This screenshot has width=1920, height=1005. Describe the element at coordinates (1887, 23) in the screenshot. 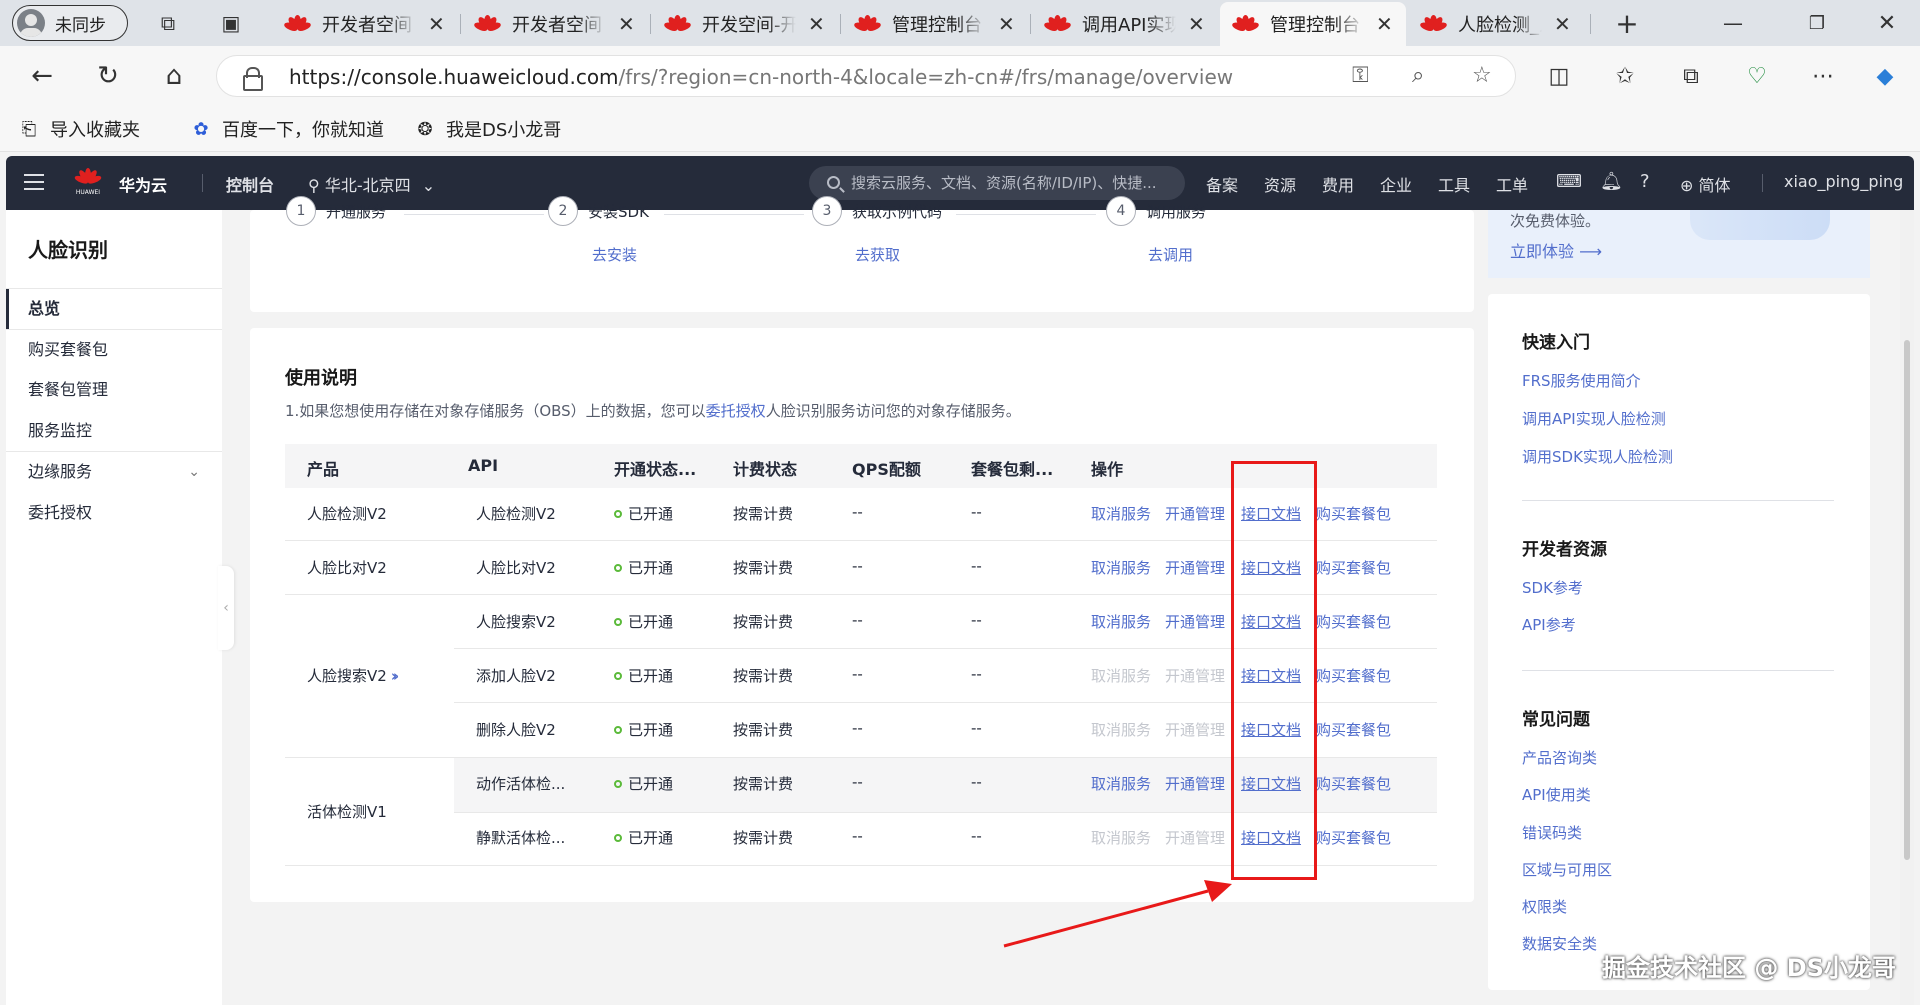

I see `close-window-icon: ✕` at that location.